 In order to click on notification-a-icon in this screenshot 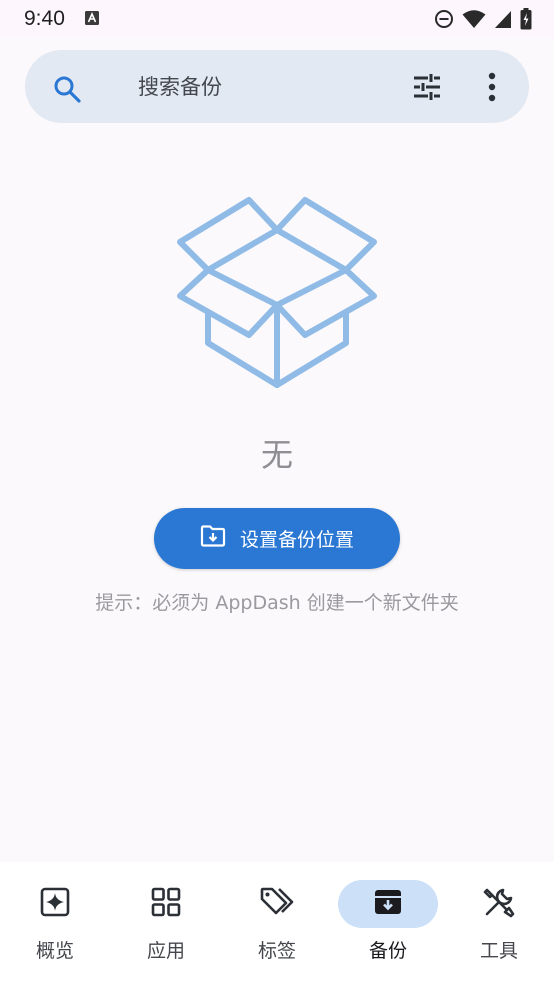, I will do `click(91, 19)`.